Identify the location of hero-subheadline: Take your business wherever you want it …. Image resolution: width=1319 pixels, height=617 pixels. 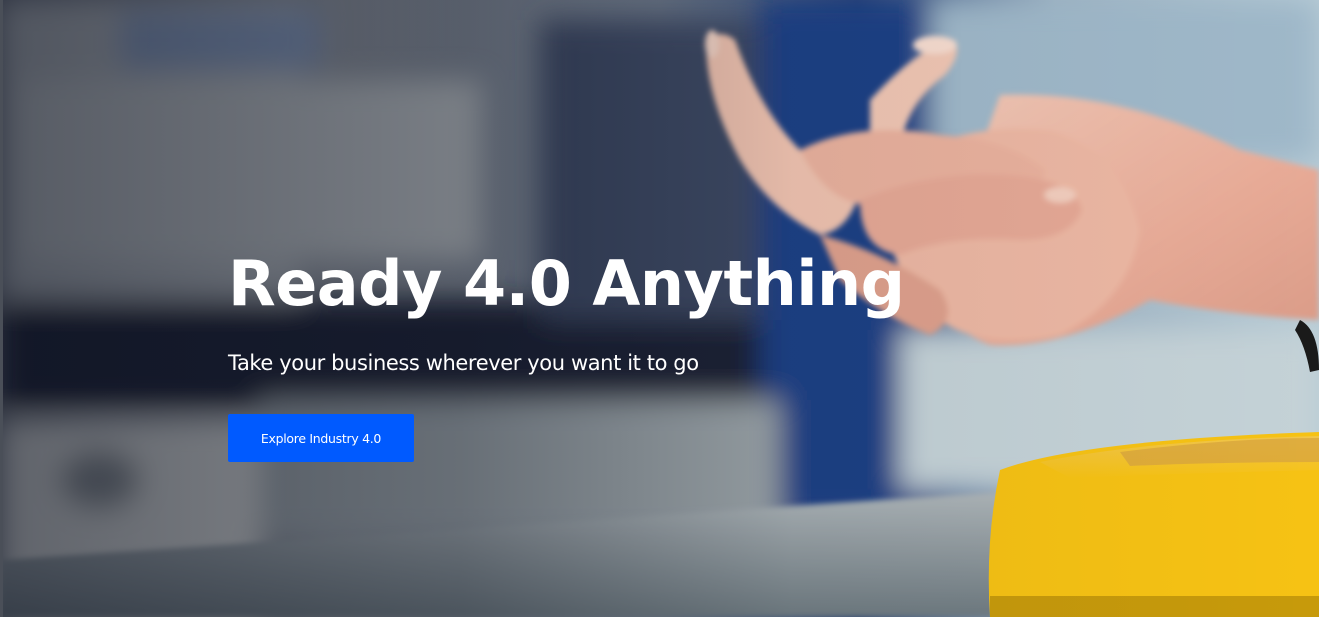
(463, 363).